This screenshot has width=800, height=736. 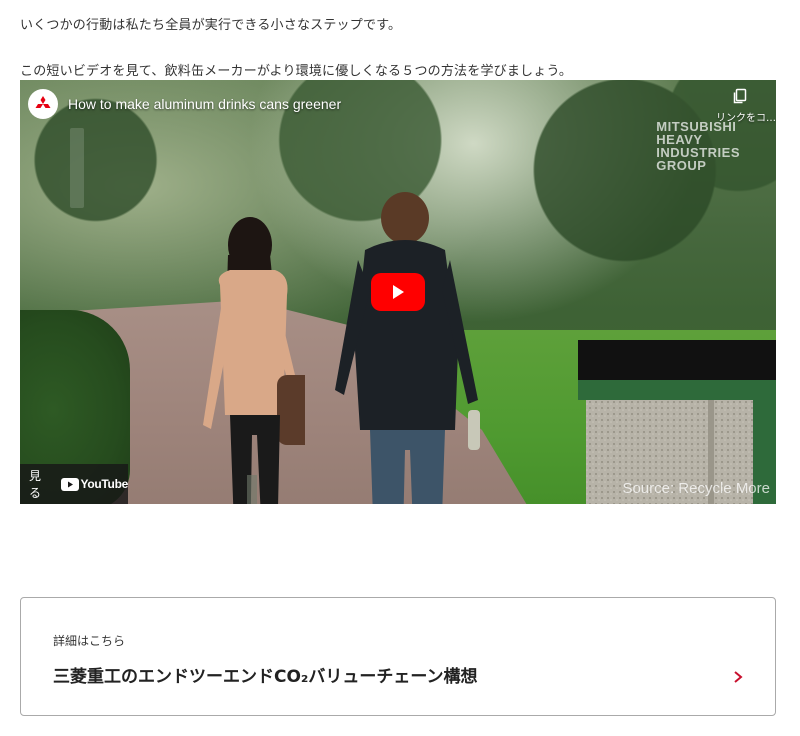 I want to click on video-title: How to make aluminum drinks cans greener, so click(x=204, y=104).